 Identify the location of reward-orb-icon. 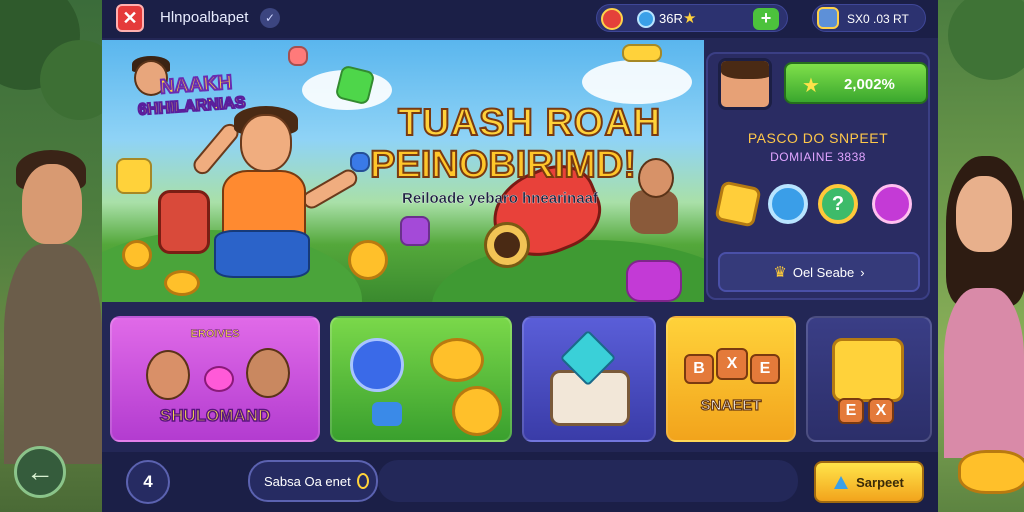
(892, 204).